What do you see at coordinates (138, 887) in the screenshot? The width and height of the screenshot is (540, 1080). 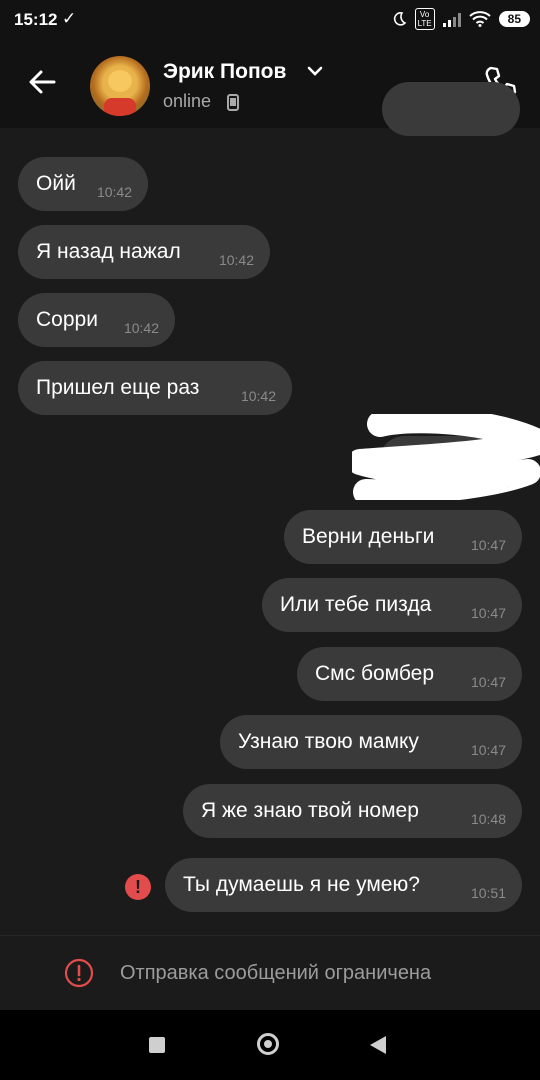 I see `error-icon: !` at bounding box center [138, 887].